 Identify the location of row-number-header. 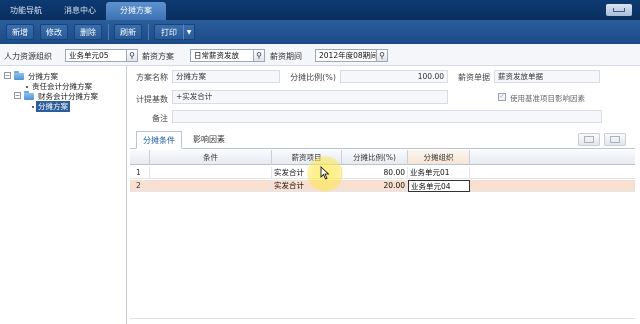
(140, 157).